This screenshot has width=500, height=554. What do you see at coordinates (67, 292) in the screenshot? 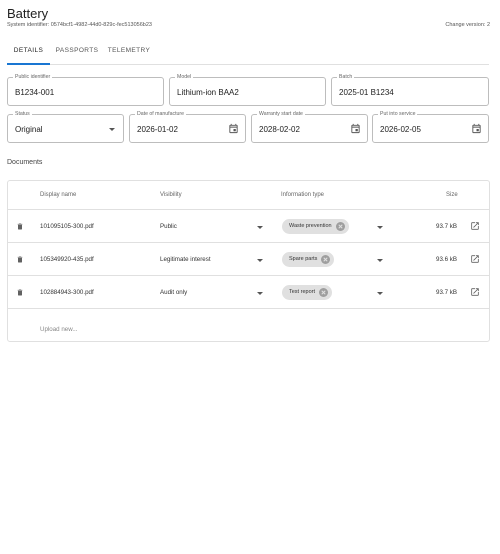
I see `document-name: 102884943-300.pdf` at bounding box center [67, 292].